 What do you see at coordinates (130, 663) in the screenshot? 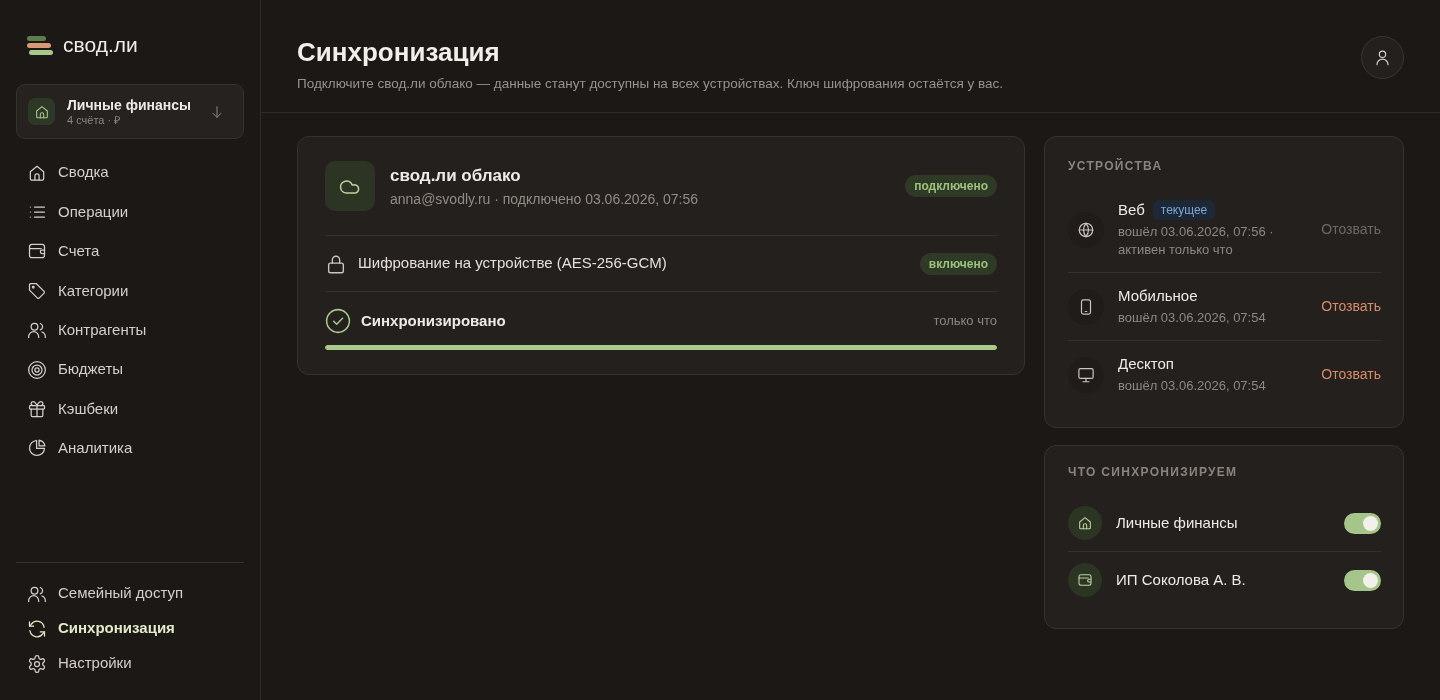
I see `nav-item: Настройки` at bounding box center [130, 663].